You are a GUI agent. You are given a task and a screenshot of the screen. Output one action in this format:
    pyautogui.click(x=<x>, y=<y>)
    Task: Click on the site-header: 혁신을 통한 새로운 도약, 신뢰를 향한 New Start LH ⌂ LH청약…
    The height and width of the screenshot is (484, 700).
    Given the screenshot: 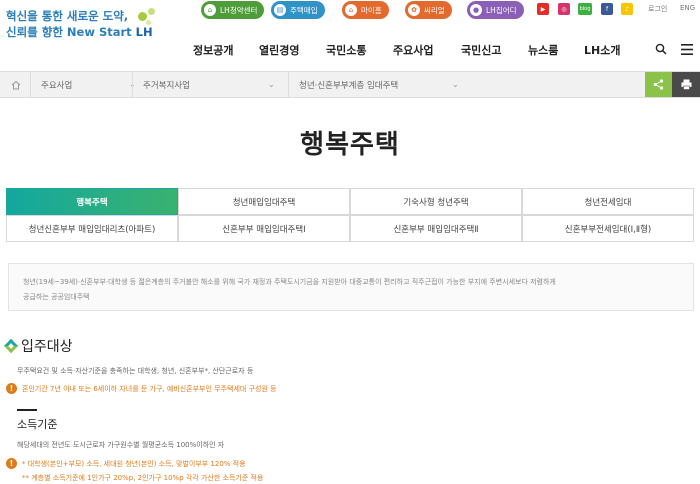 What is the action you would take?
    pyautogui.click(x=350, y=35)
    